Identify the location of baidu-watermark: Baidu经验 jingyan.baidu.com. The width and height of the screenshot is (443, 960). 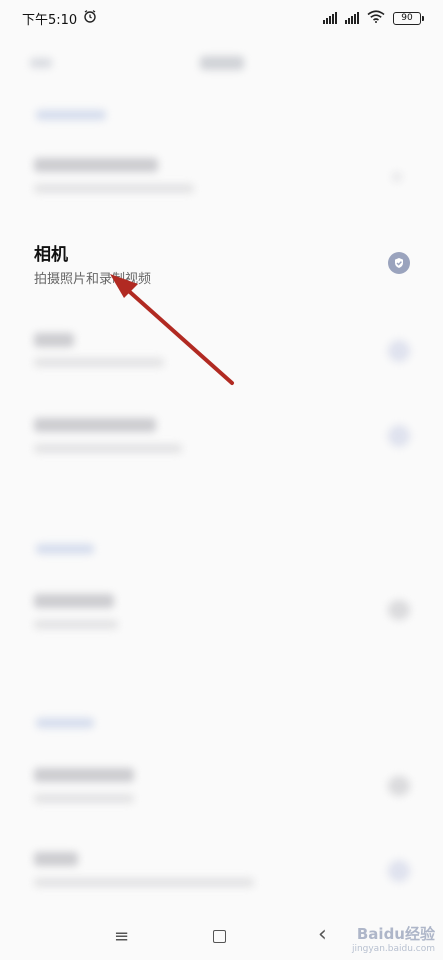
(393, 938).